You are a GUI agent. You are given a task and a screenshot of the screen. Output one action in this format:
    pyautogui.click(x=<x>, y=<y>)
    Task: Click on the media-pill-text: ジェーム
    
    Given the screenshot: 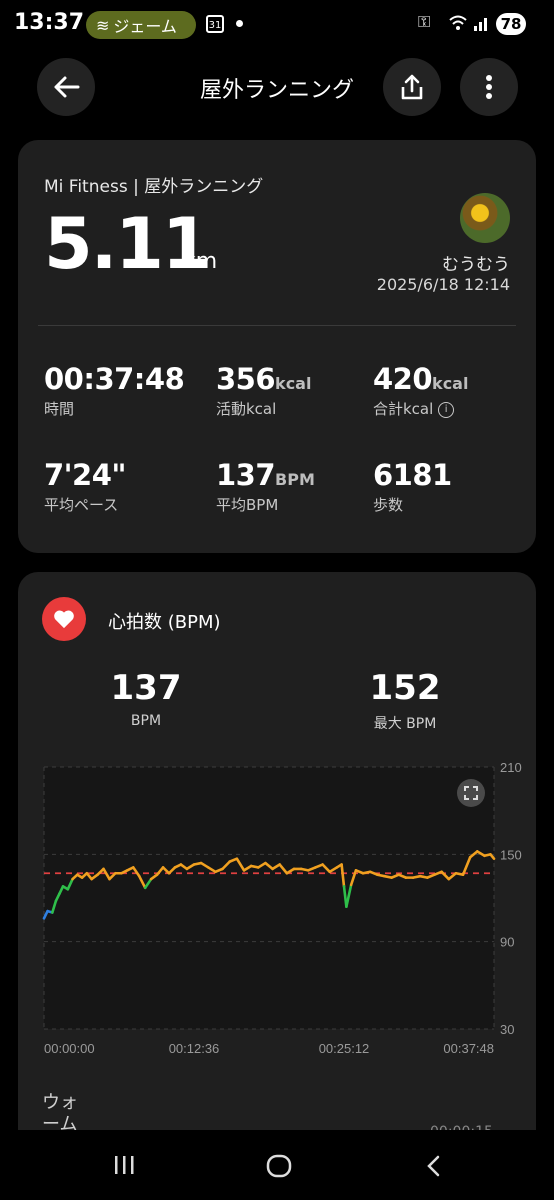 What is the action you would take?
    pyautogui.click(x=145, y=26)
    